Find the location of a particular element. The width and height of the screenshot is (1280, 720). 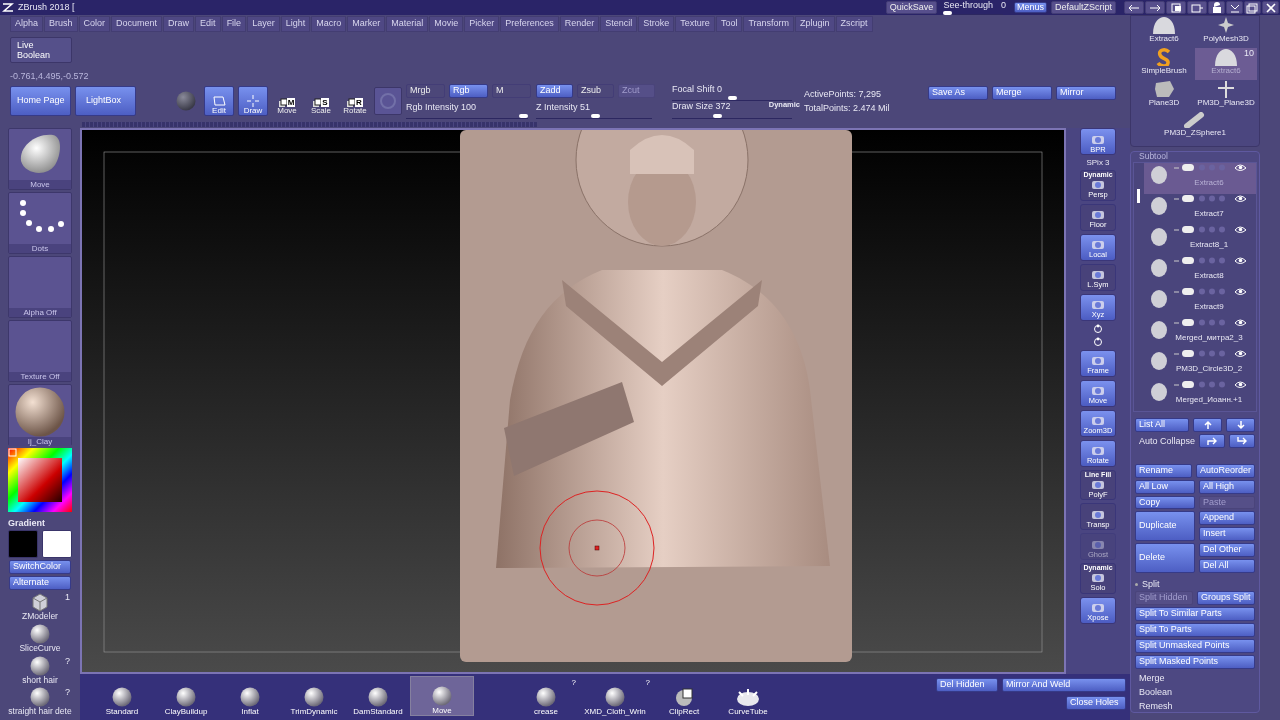

subtool-item: PM3D_Circle3D_2 is located at coordinates (1200, 364).